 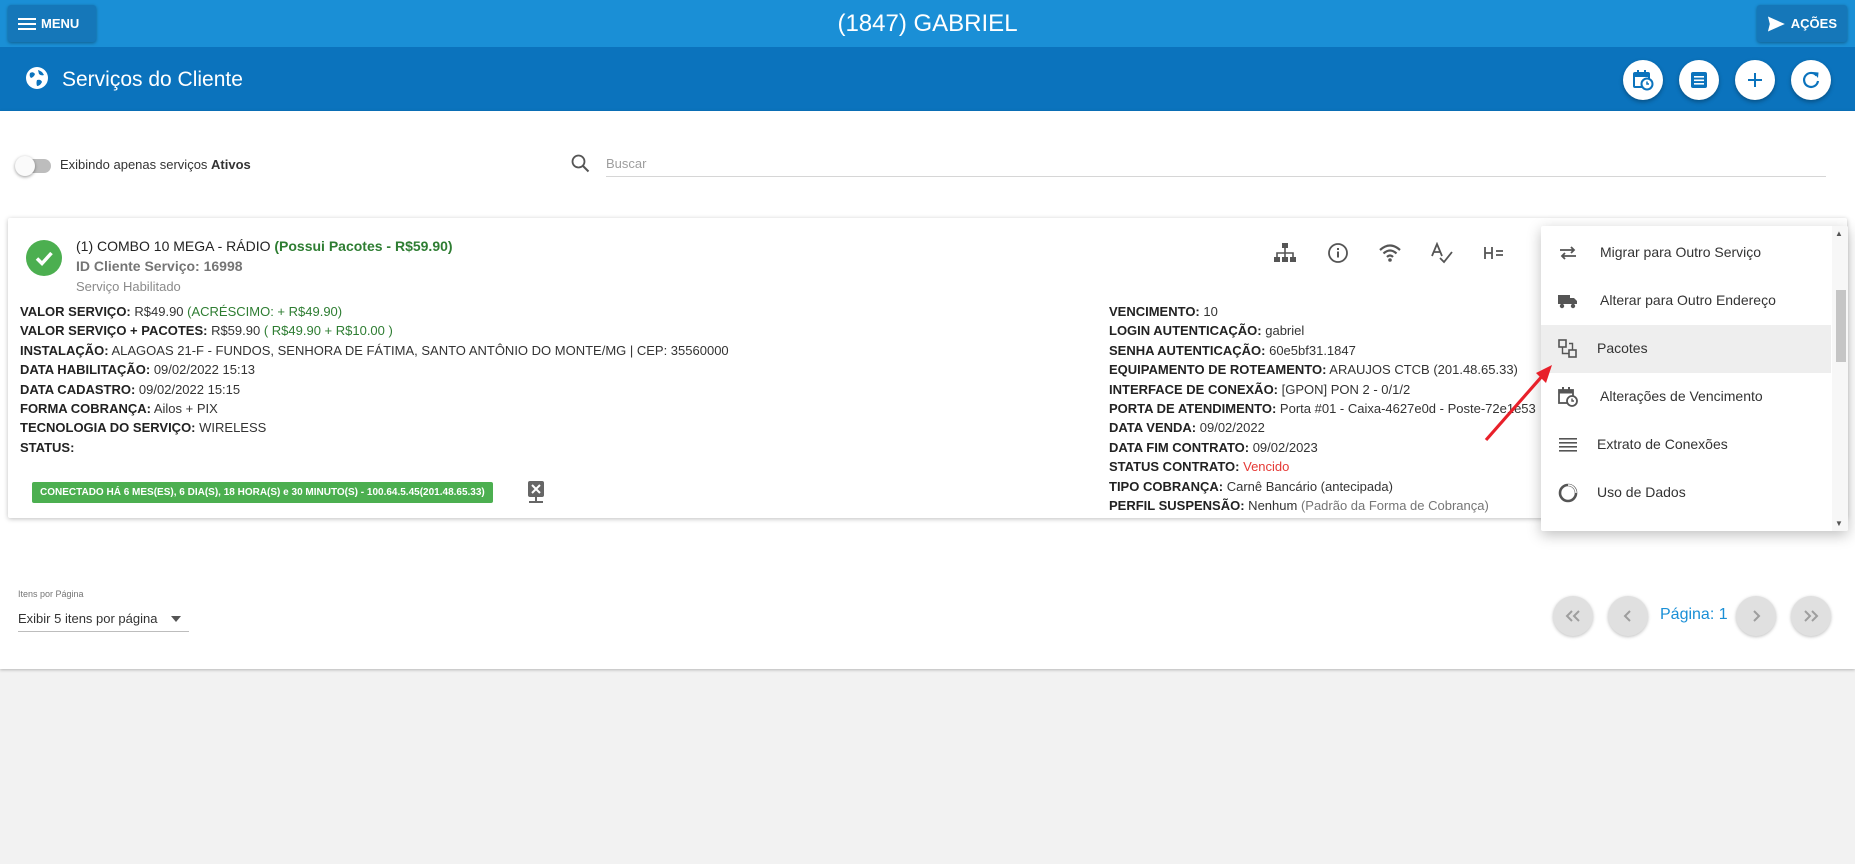 What do you see at coordinates (175, 246) in the screenshot?
I see `service-name-text: (1) COMBO 10 MEGA - RÁDIO` at bounding box center [175, 246].